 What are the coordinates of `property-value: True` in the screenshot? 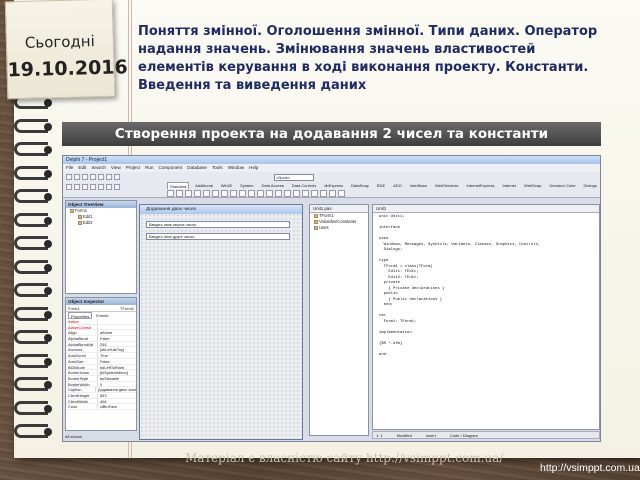 It's located at (103, 355).